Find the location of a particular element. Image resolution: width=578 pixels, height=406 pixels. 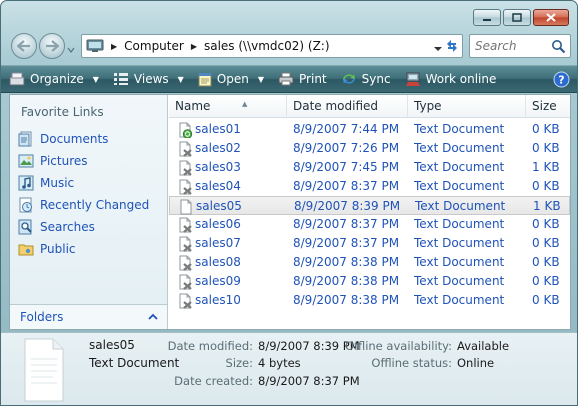

file-name: sales01 is located at coordinates (218, 129).